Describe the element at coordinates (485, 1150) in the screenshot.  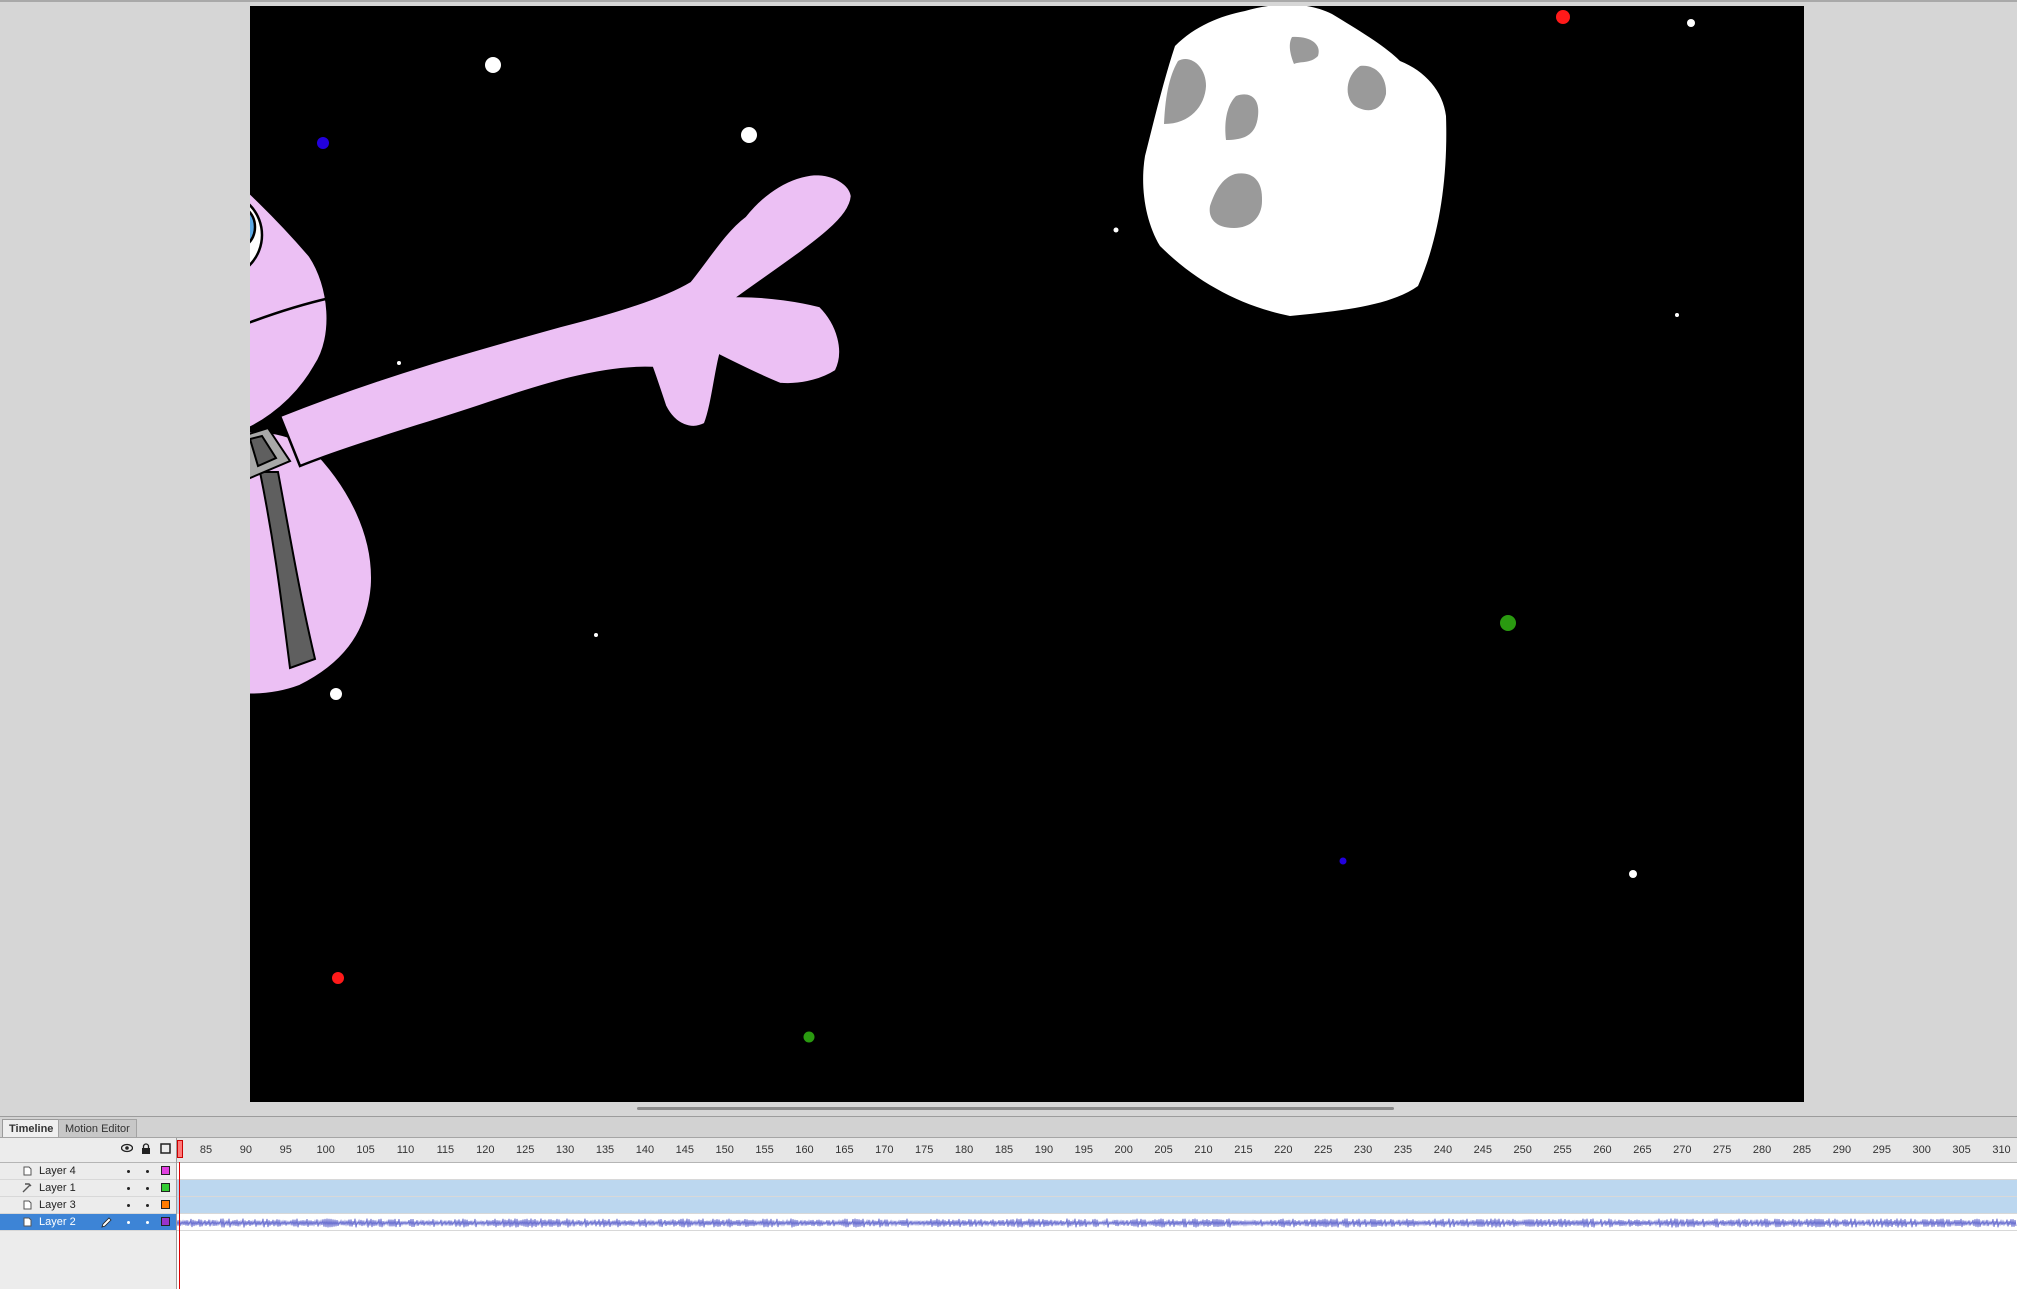
I see `ruler-tick-label: 120` at that location.